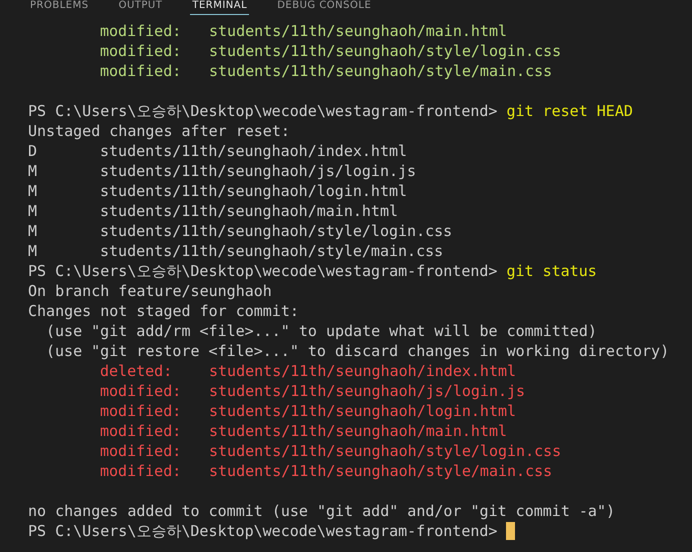 The height and width of the screenshot is (552, 692). What do you see at coordinates (551, 271) in the screenshot?
I see `command-text: git status` at bounding box center [551, 271].